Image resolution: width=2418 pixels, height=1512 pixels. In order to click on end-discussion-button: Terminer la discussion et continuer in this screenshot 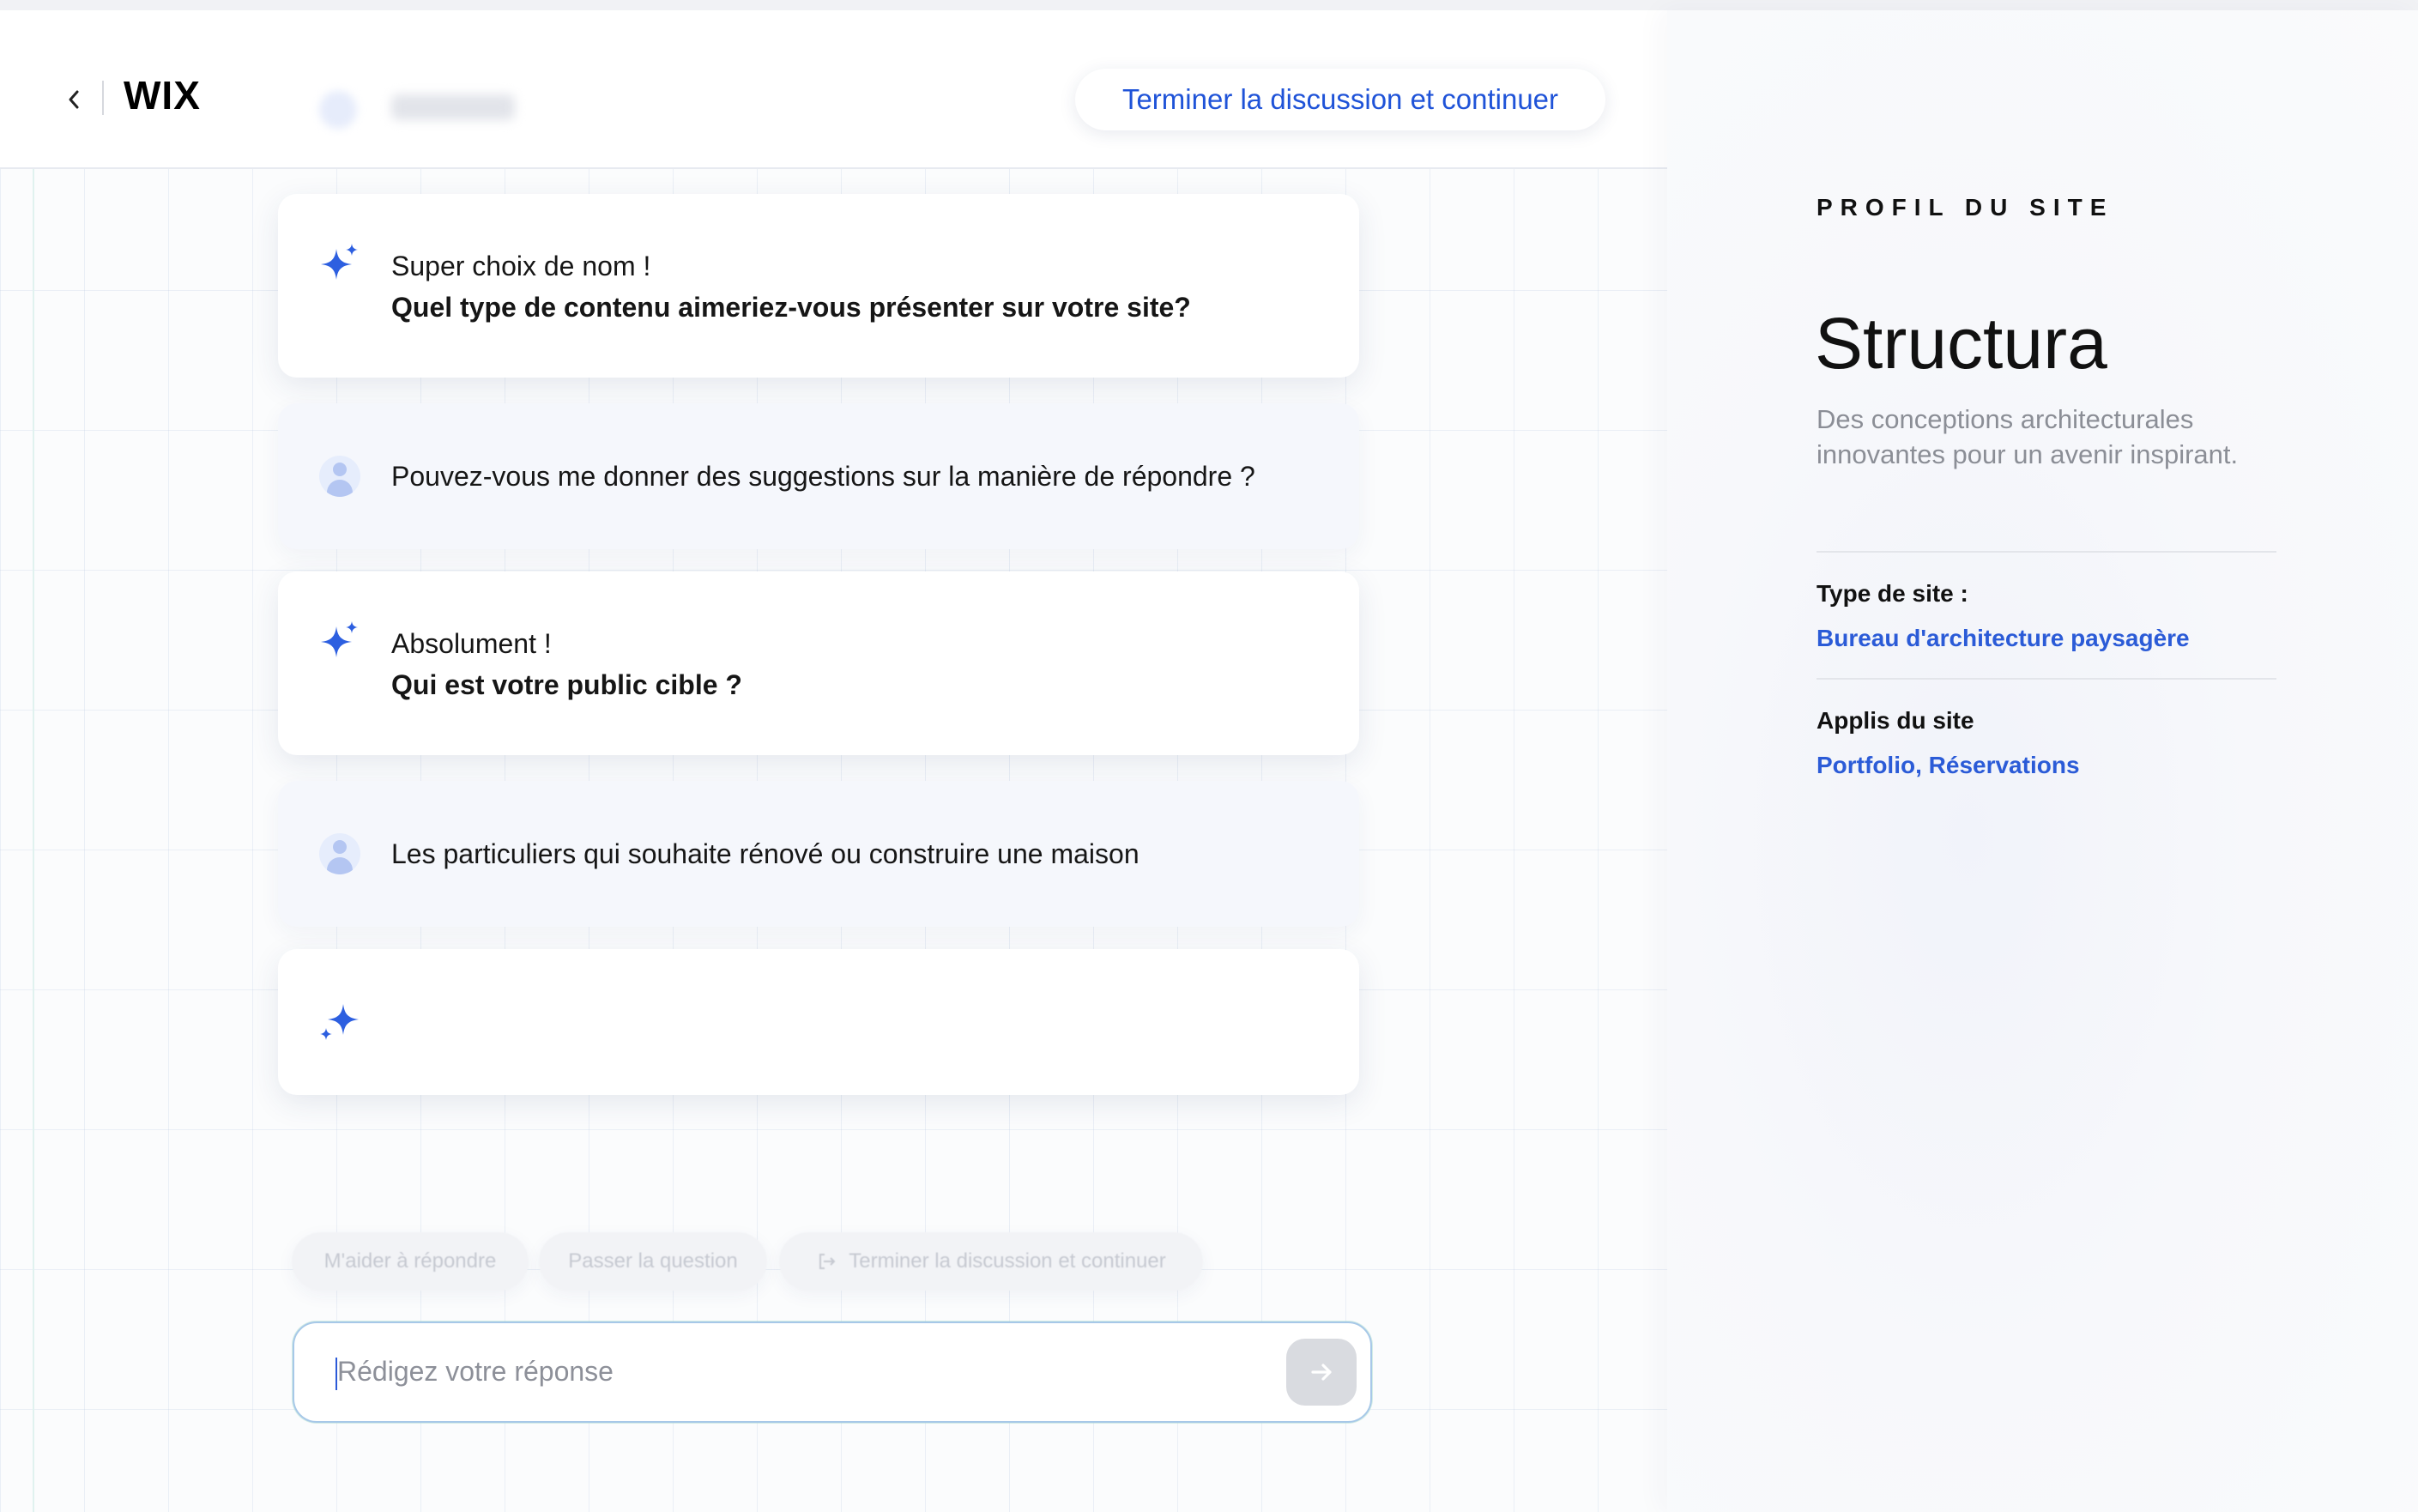, I will do `click(1340, 99)`.